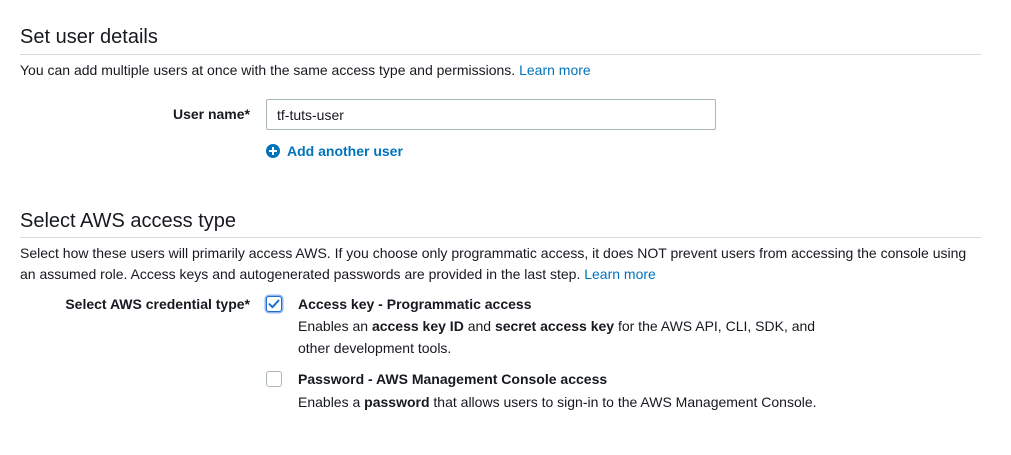 The image size is (1011, 455). I want to click on access-key-checkbox, so click(274, 304).